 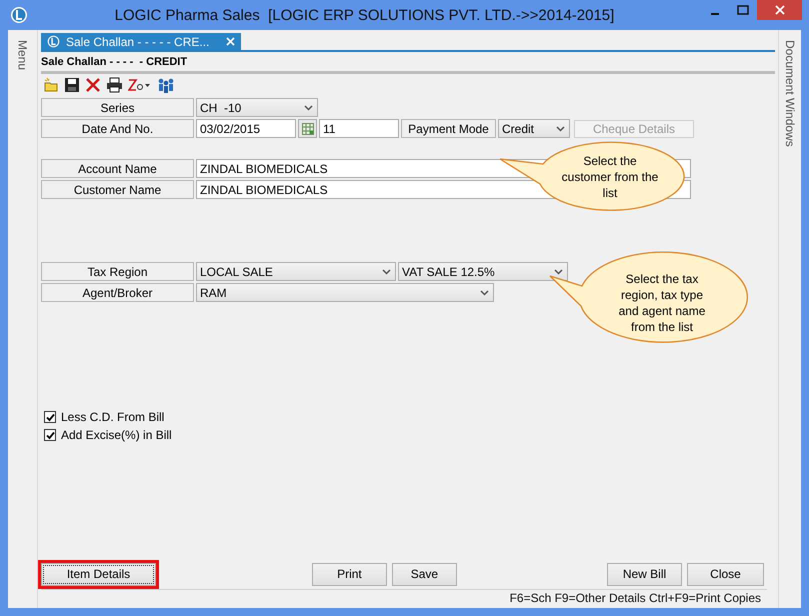 What do you see at coordinates (112, 417) in the screenshot?
I see `checkbox-label: Less C.D. From Bill` at bounding box center [112, 417].